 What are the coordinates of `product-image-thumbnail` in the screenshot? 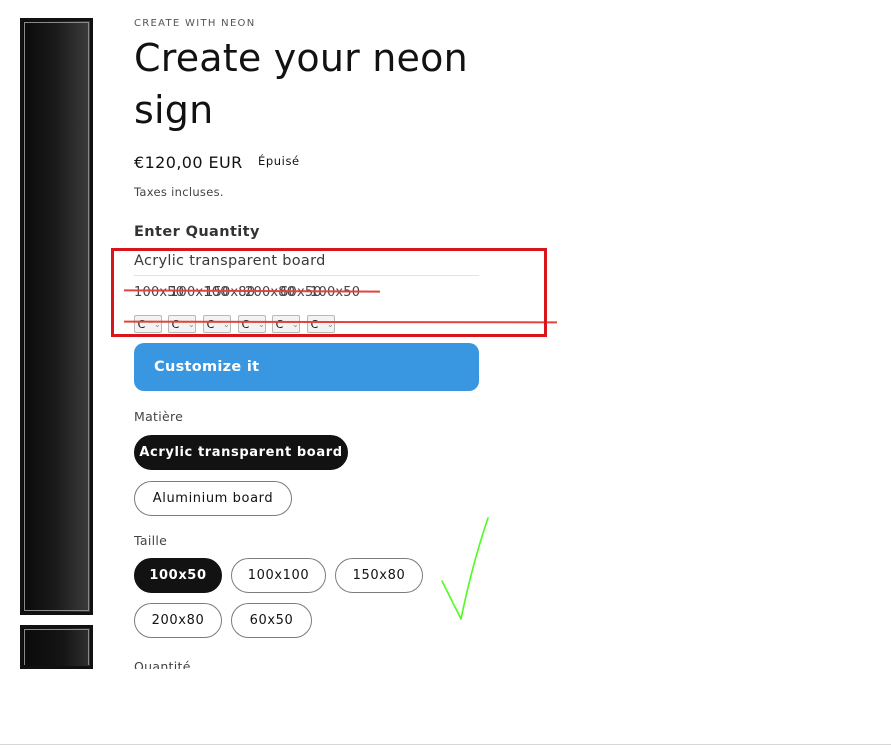 It's located at (56, 647).